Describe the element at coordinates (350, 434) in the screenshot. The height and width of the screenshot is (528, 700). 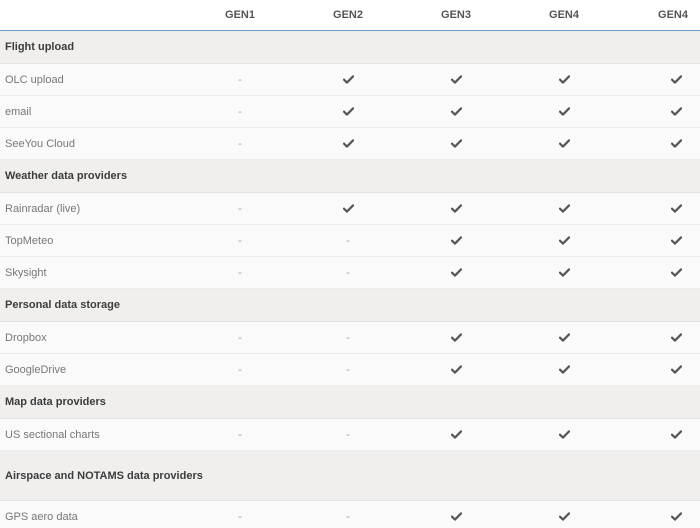
I see `table-row: US sectional charts - -` at that location.